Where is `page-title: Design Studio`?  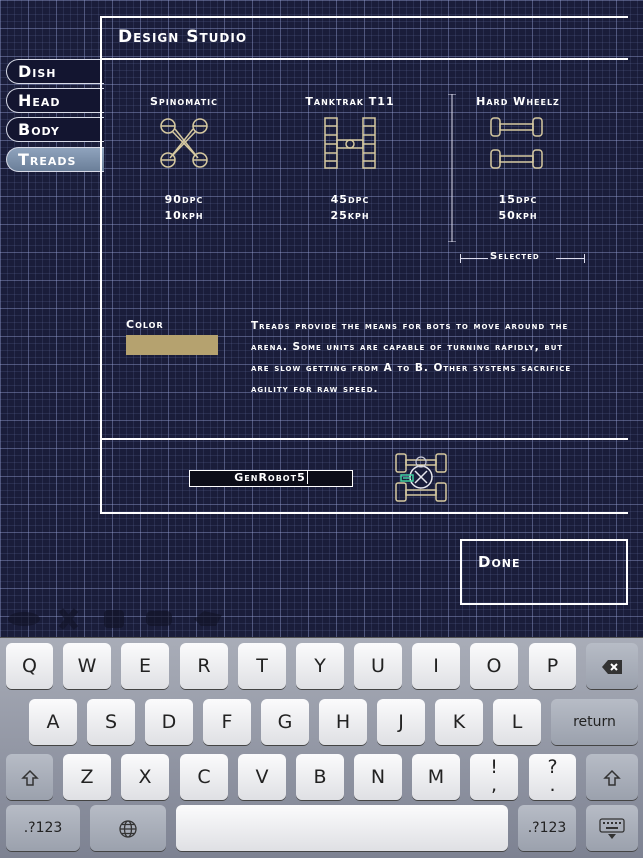 page-title: Design Studio is located at coordinates (183, 37).